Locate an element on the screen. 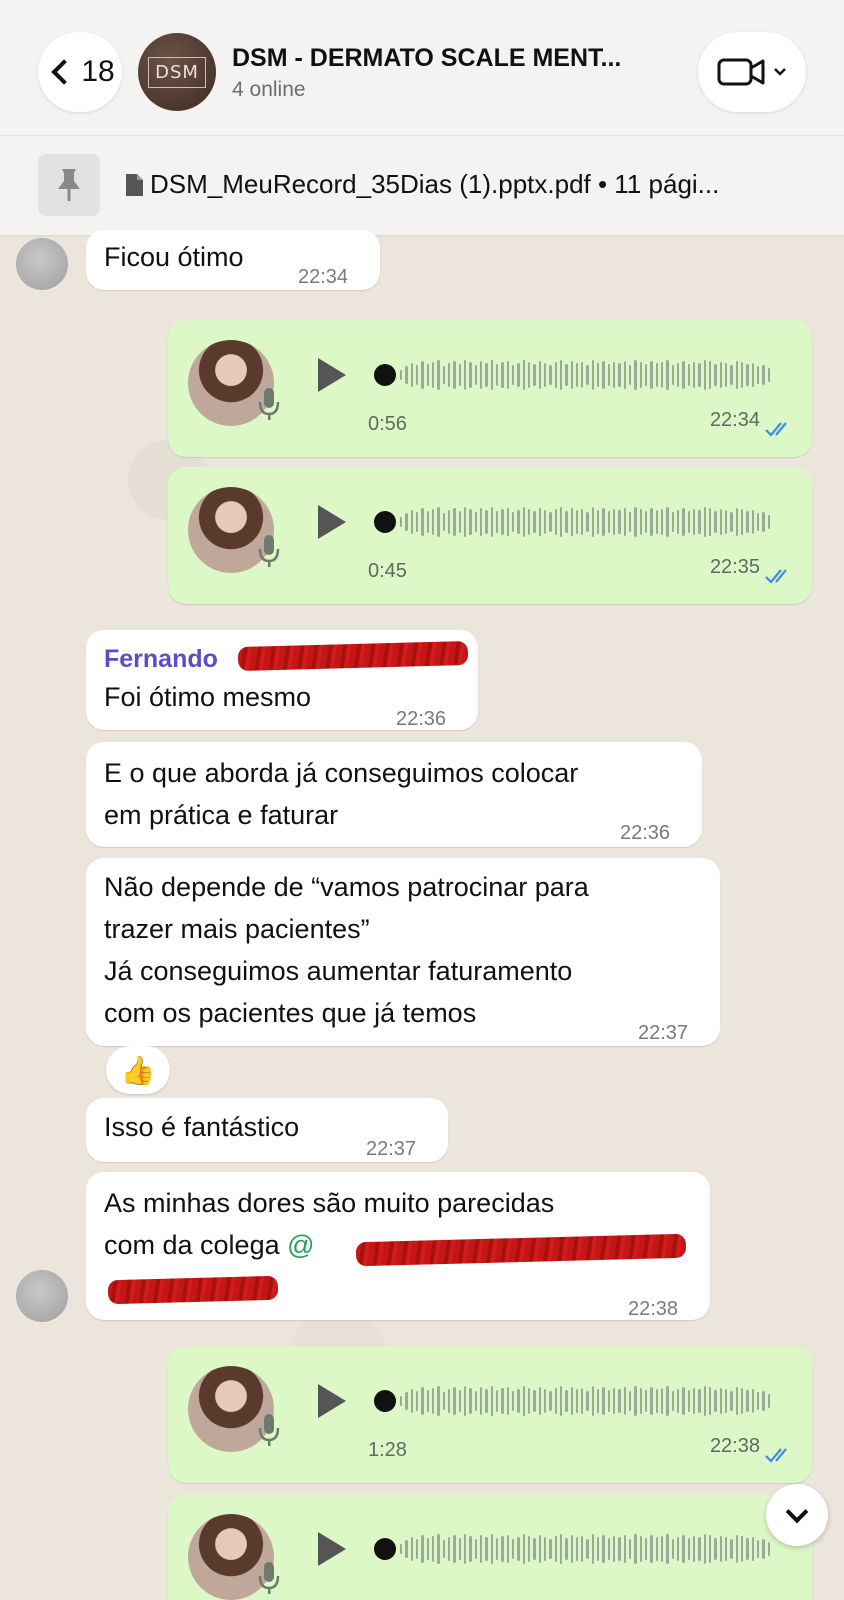  back-button: 18 is located at coordinates (80, 72).